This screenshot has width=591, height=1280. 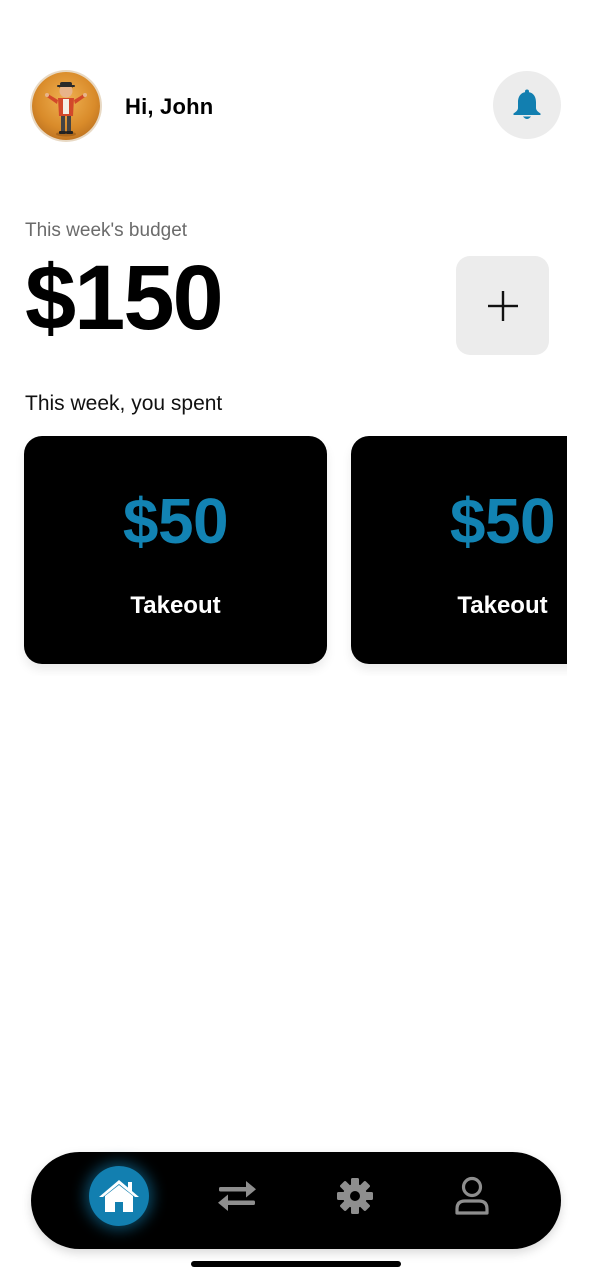 What do you see at coordinates (296, 1264) in the screenshot?
I see `home-indicator` at bounding box center [296, 1264].